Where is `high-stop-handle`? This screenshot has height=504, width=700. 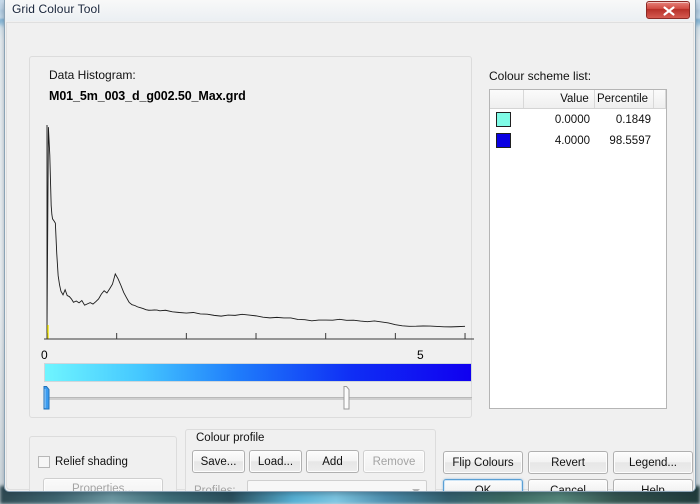 high-stop-handle is located at coordinates (346, 398).